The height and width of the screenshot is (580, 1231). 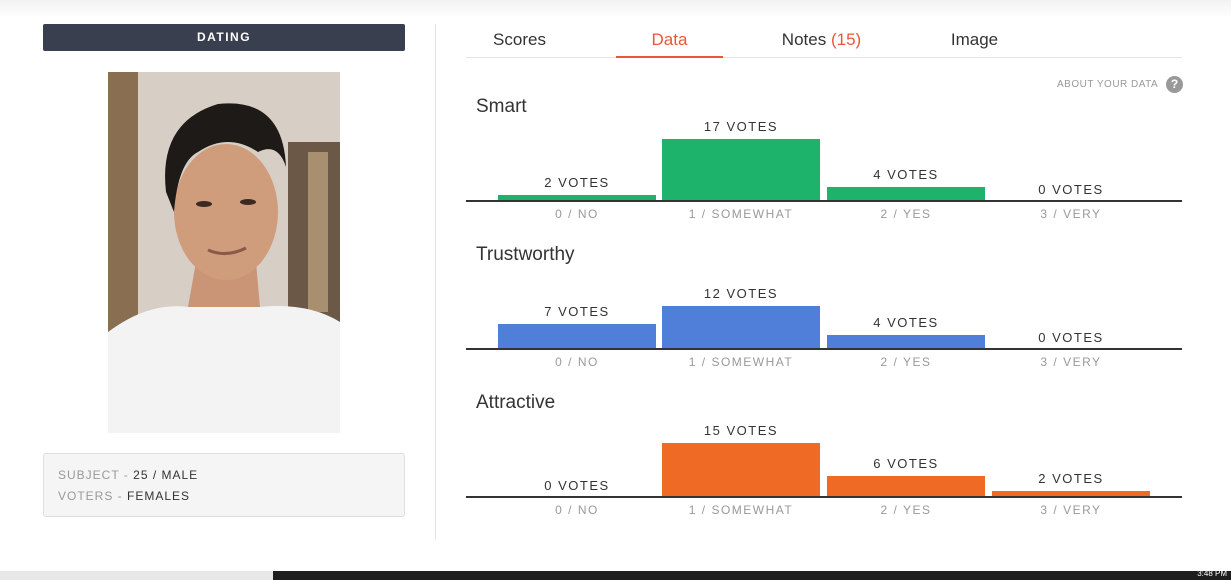 I want to click on voters-value: FEMALES, so click(x=159, y=496).